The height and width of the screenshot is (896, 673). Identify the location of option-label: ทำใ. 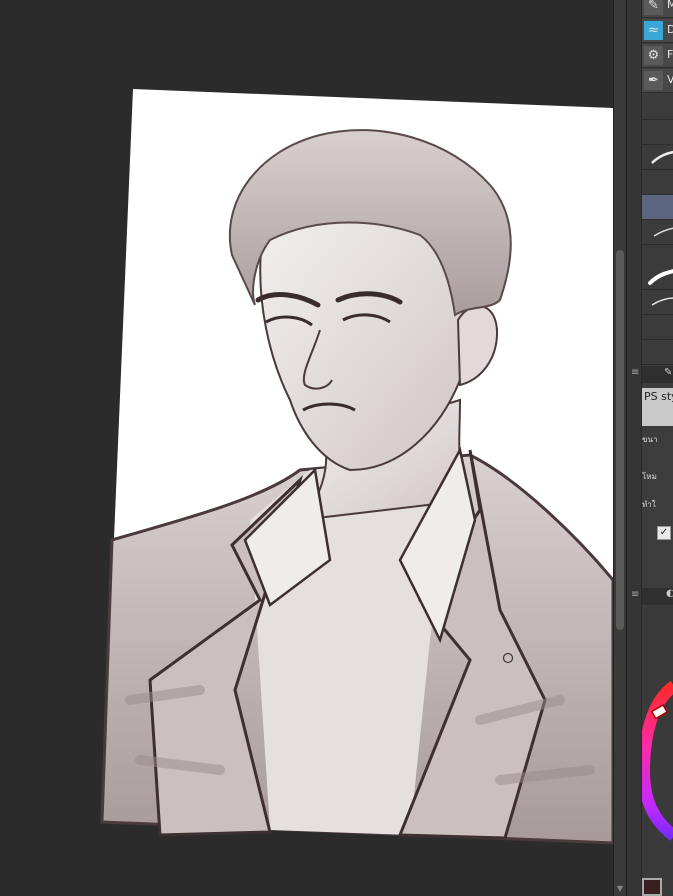
(649, 504).